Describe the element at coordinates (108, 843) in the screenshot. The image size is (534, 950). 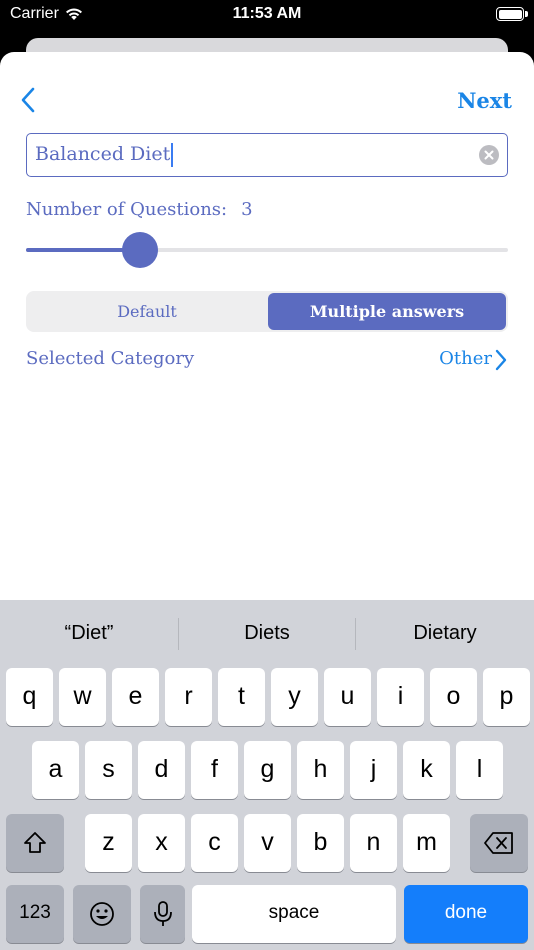
I see `key-z: z` at that location.